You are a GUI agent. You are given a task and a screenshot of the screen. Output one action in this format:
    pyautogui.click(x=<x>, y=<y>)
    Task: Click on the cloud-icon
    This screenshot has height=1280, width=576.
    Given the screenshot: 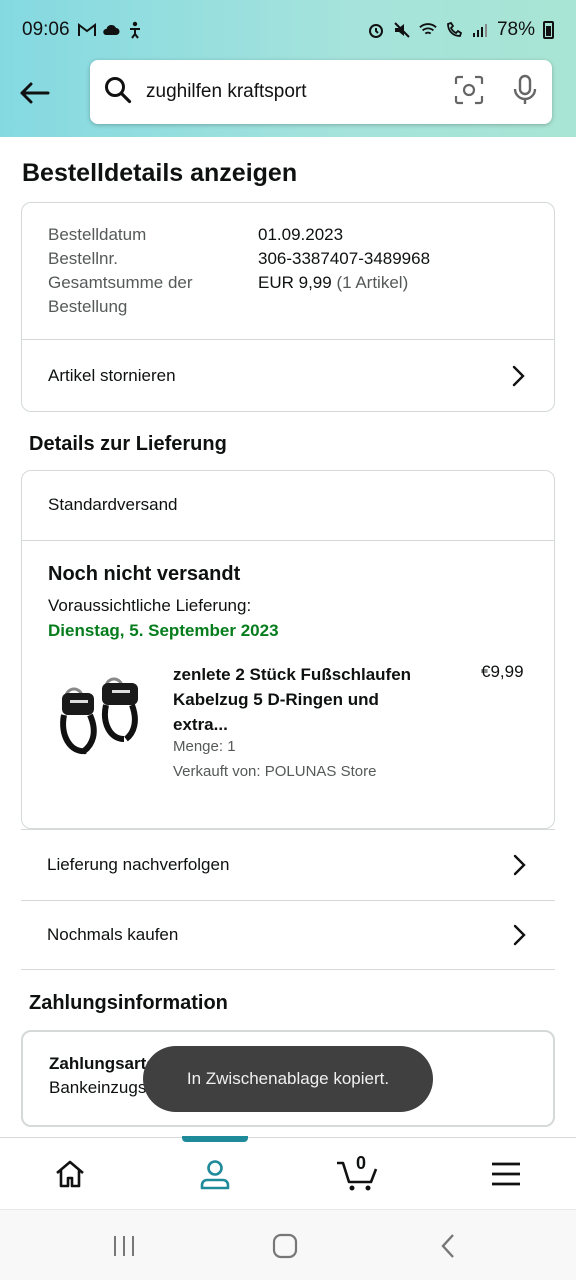 What is the action you would take?
    pyautogui.click(x=111, y=30)
    